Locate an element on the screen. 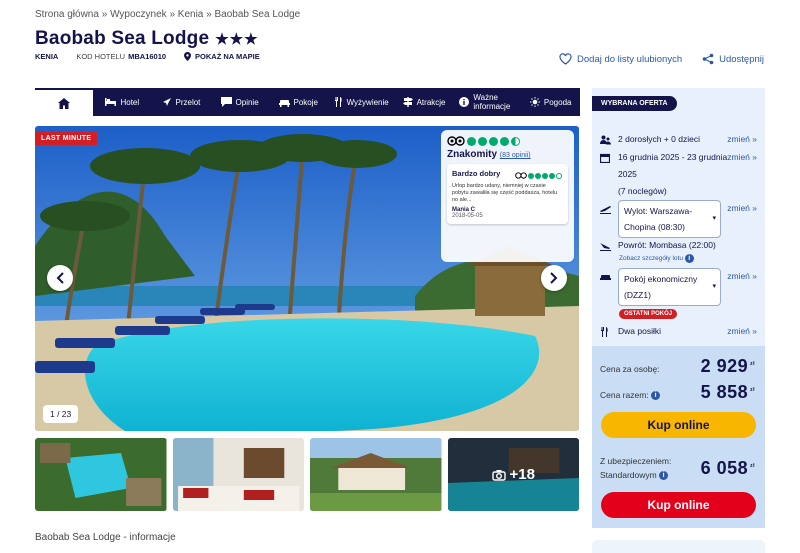  thumbnail-bungalows is located at coordinates (376, 474).